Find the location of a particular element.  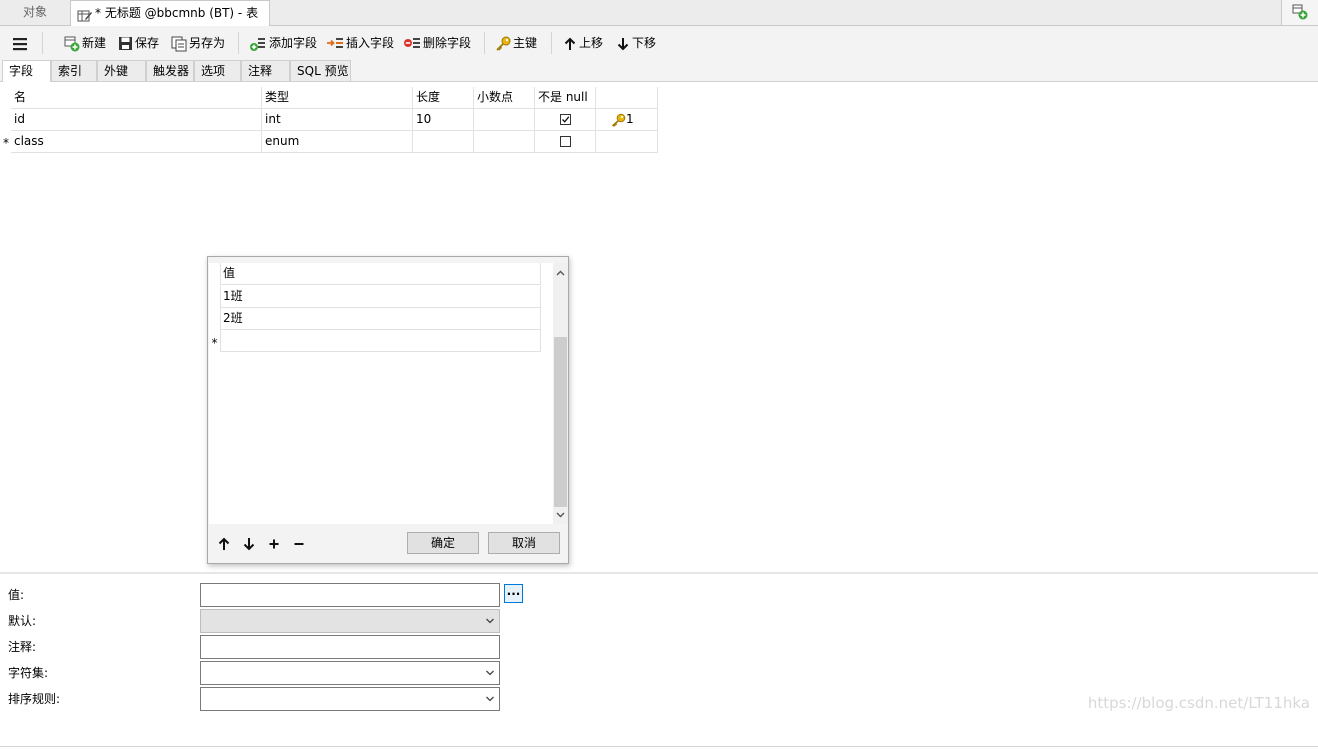

value-label: 值: is located at coordinates (16, 595).